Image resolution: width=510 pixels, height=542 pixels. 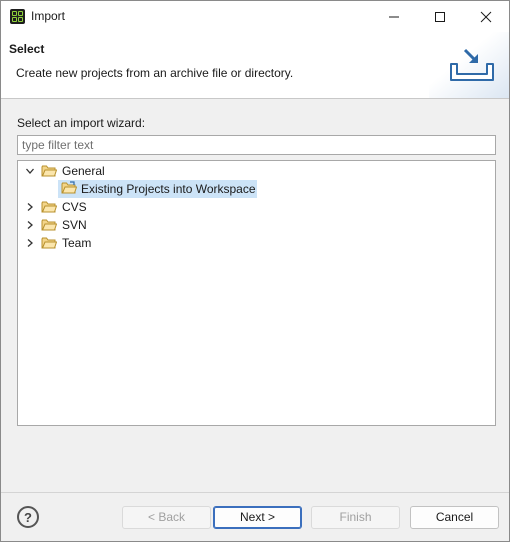 I want to click on help-icon: ?, so click(x=28, y=517).